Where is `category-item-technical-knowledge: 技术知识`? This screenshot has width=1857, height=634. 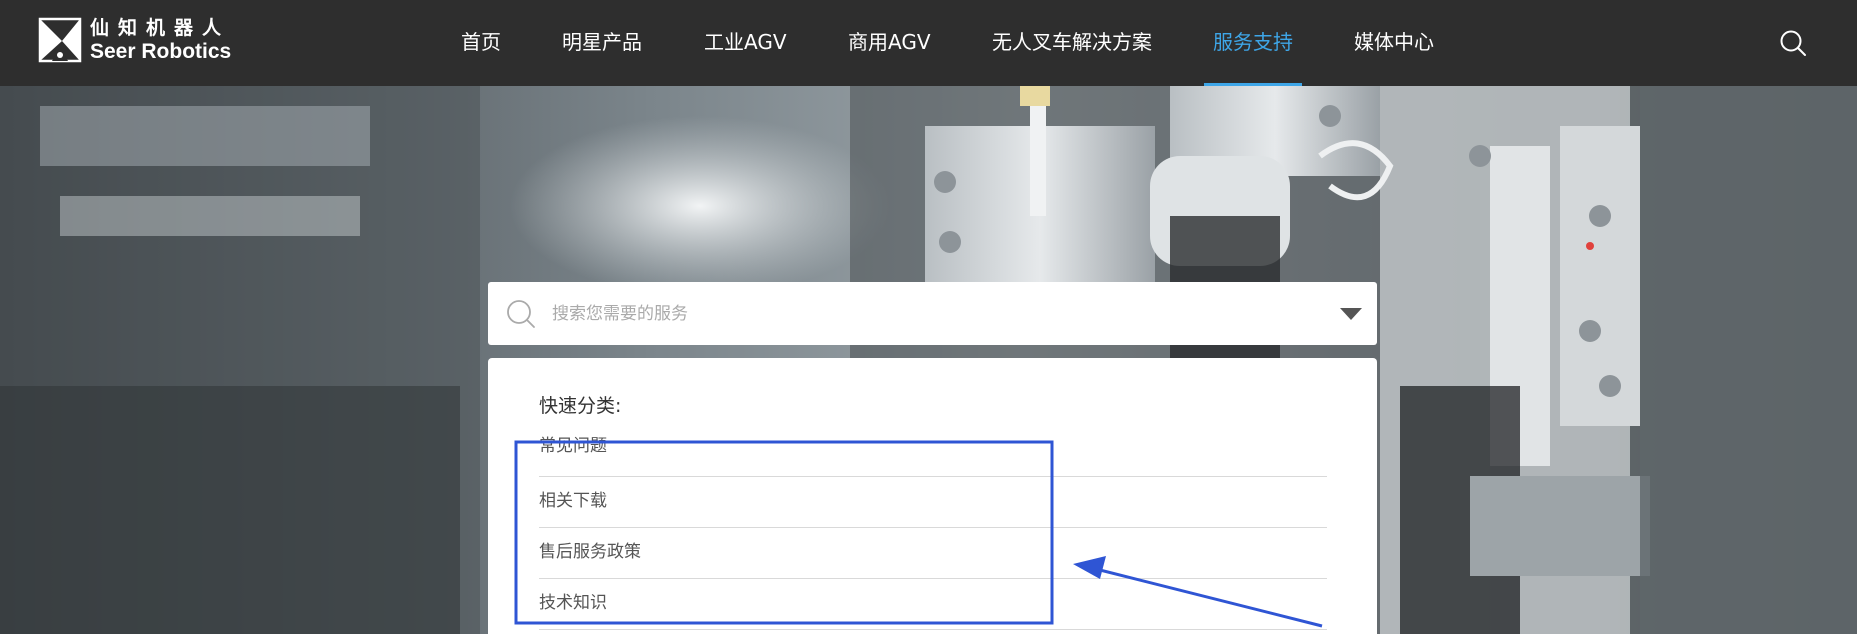
category-item-technical-knowledge: 技术知识 is located at coordinates (933, 604).